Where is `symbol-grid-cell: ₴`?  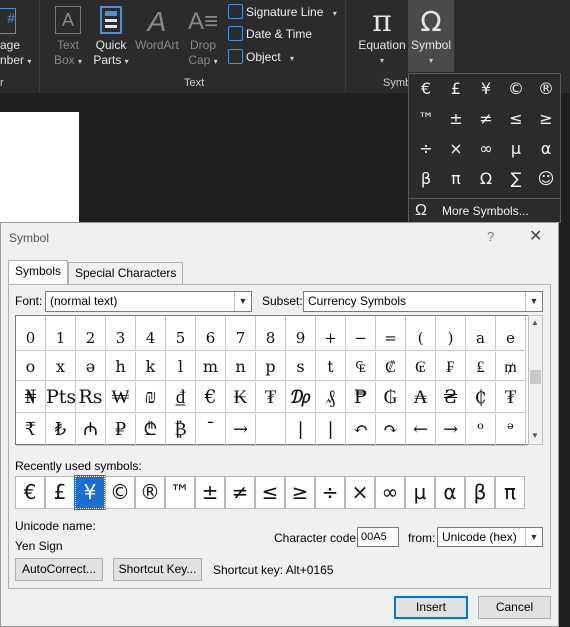
symbol-grid-cell: ₴ is located at coordinates (451, 397).